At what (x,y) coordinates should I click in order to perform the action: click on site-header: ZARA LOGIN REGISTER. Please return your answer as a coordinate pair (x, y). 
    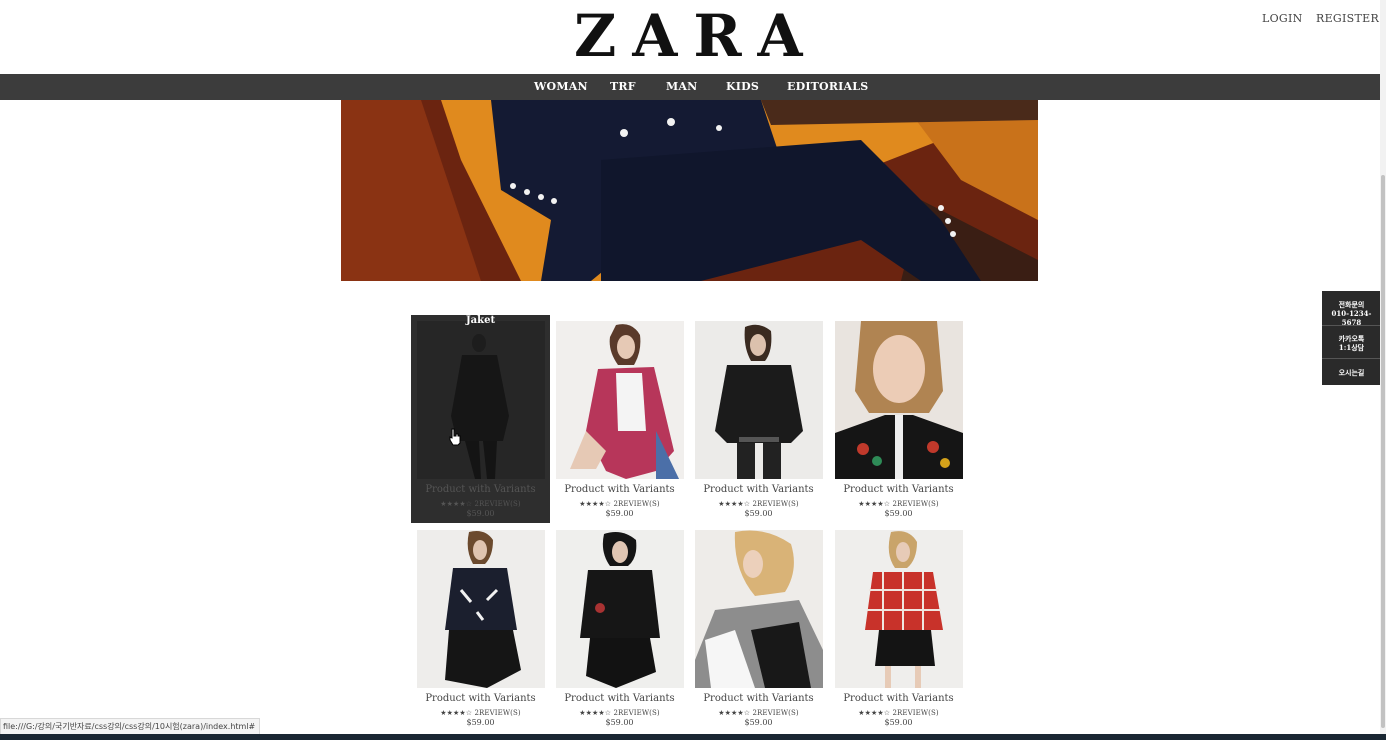
    Looking at the image, I should click on (693, 37).